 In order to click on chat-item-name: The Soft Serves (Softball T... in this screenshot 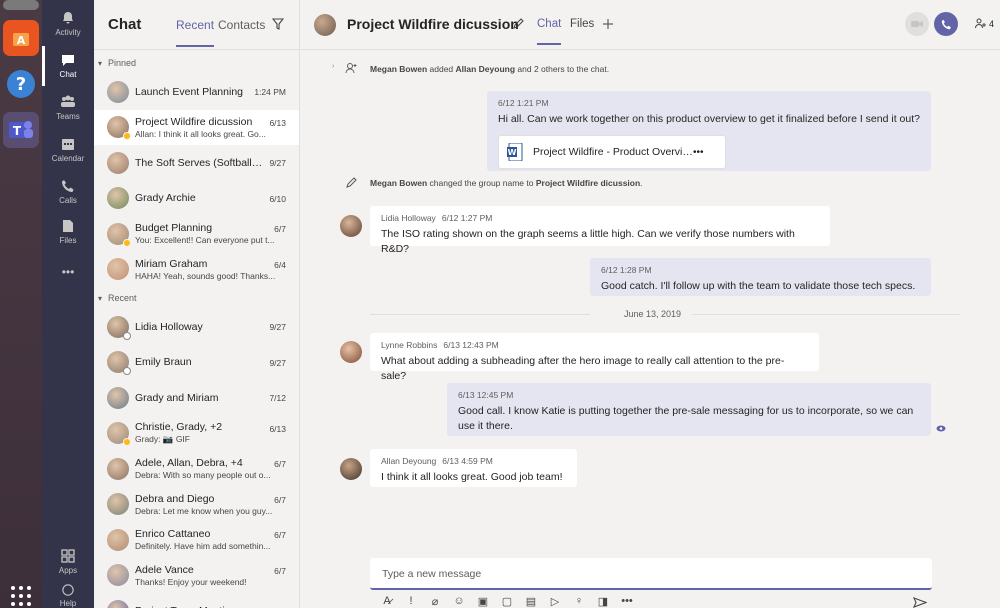, I will do `click(199, 162)`.